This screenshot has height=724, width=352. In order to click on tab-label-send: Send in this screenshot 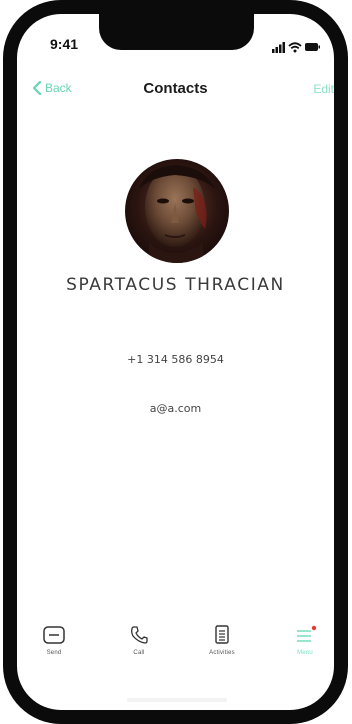, I will do `click(54, 653)`.